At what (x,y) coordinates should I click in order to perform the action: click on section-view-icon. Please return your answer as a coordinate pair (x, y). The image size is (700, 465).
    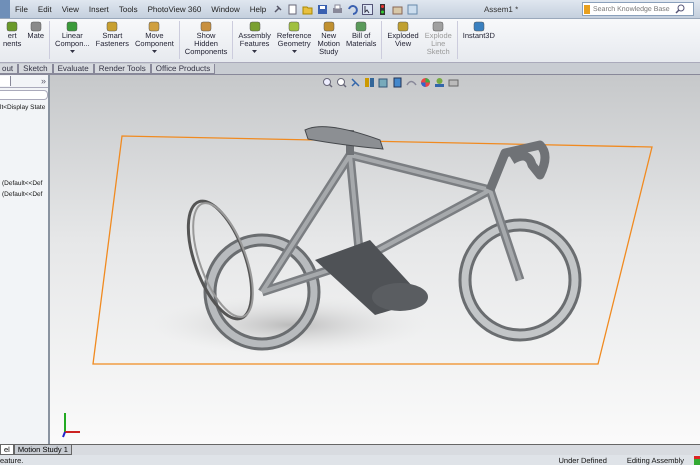
    Looking at the image, I should click on (369, 82).